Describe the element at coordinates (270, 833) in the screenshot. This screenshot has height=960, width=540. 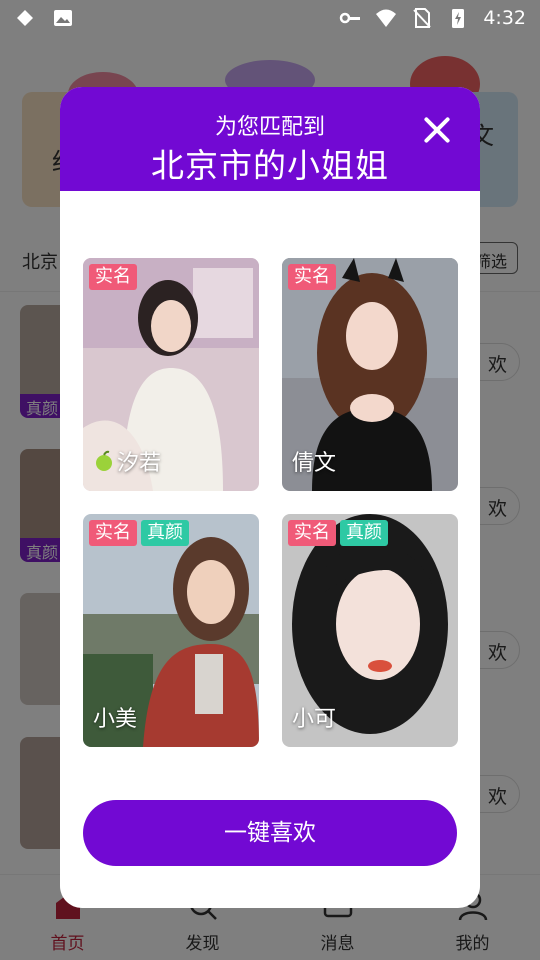
I see `like-all-button: 一键喜欢` at that location.